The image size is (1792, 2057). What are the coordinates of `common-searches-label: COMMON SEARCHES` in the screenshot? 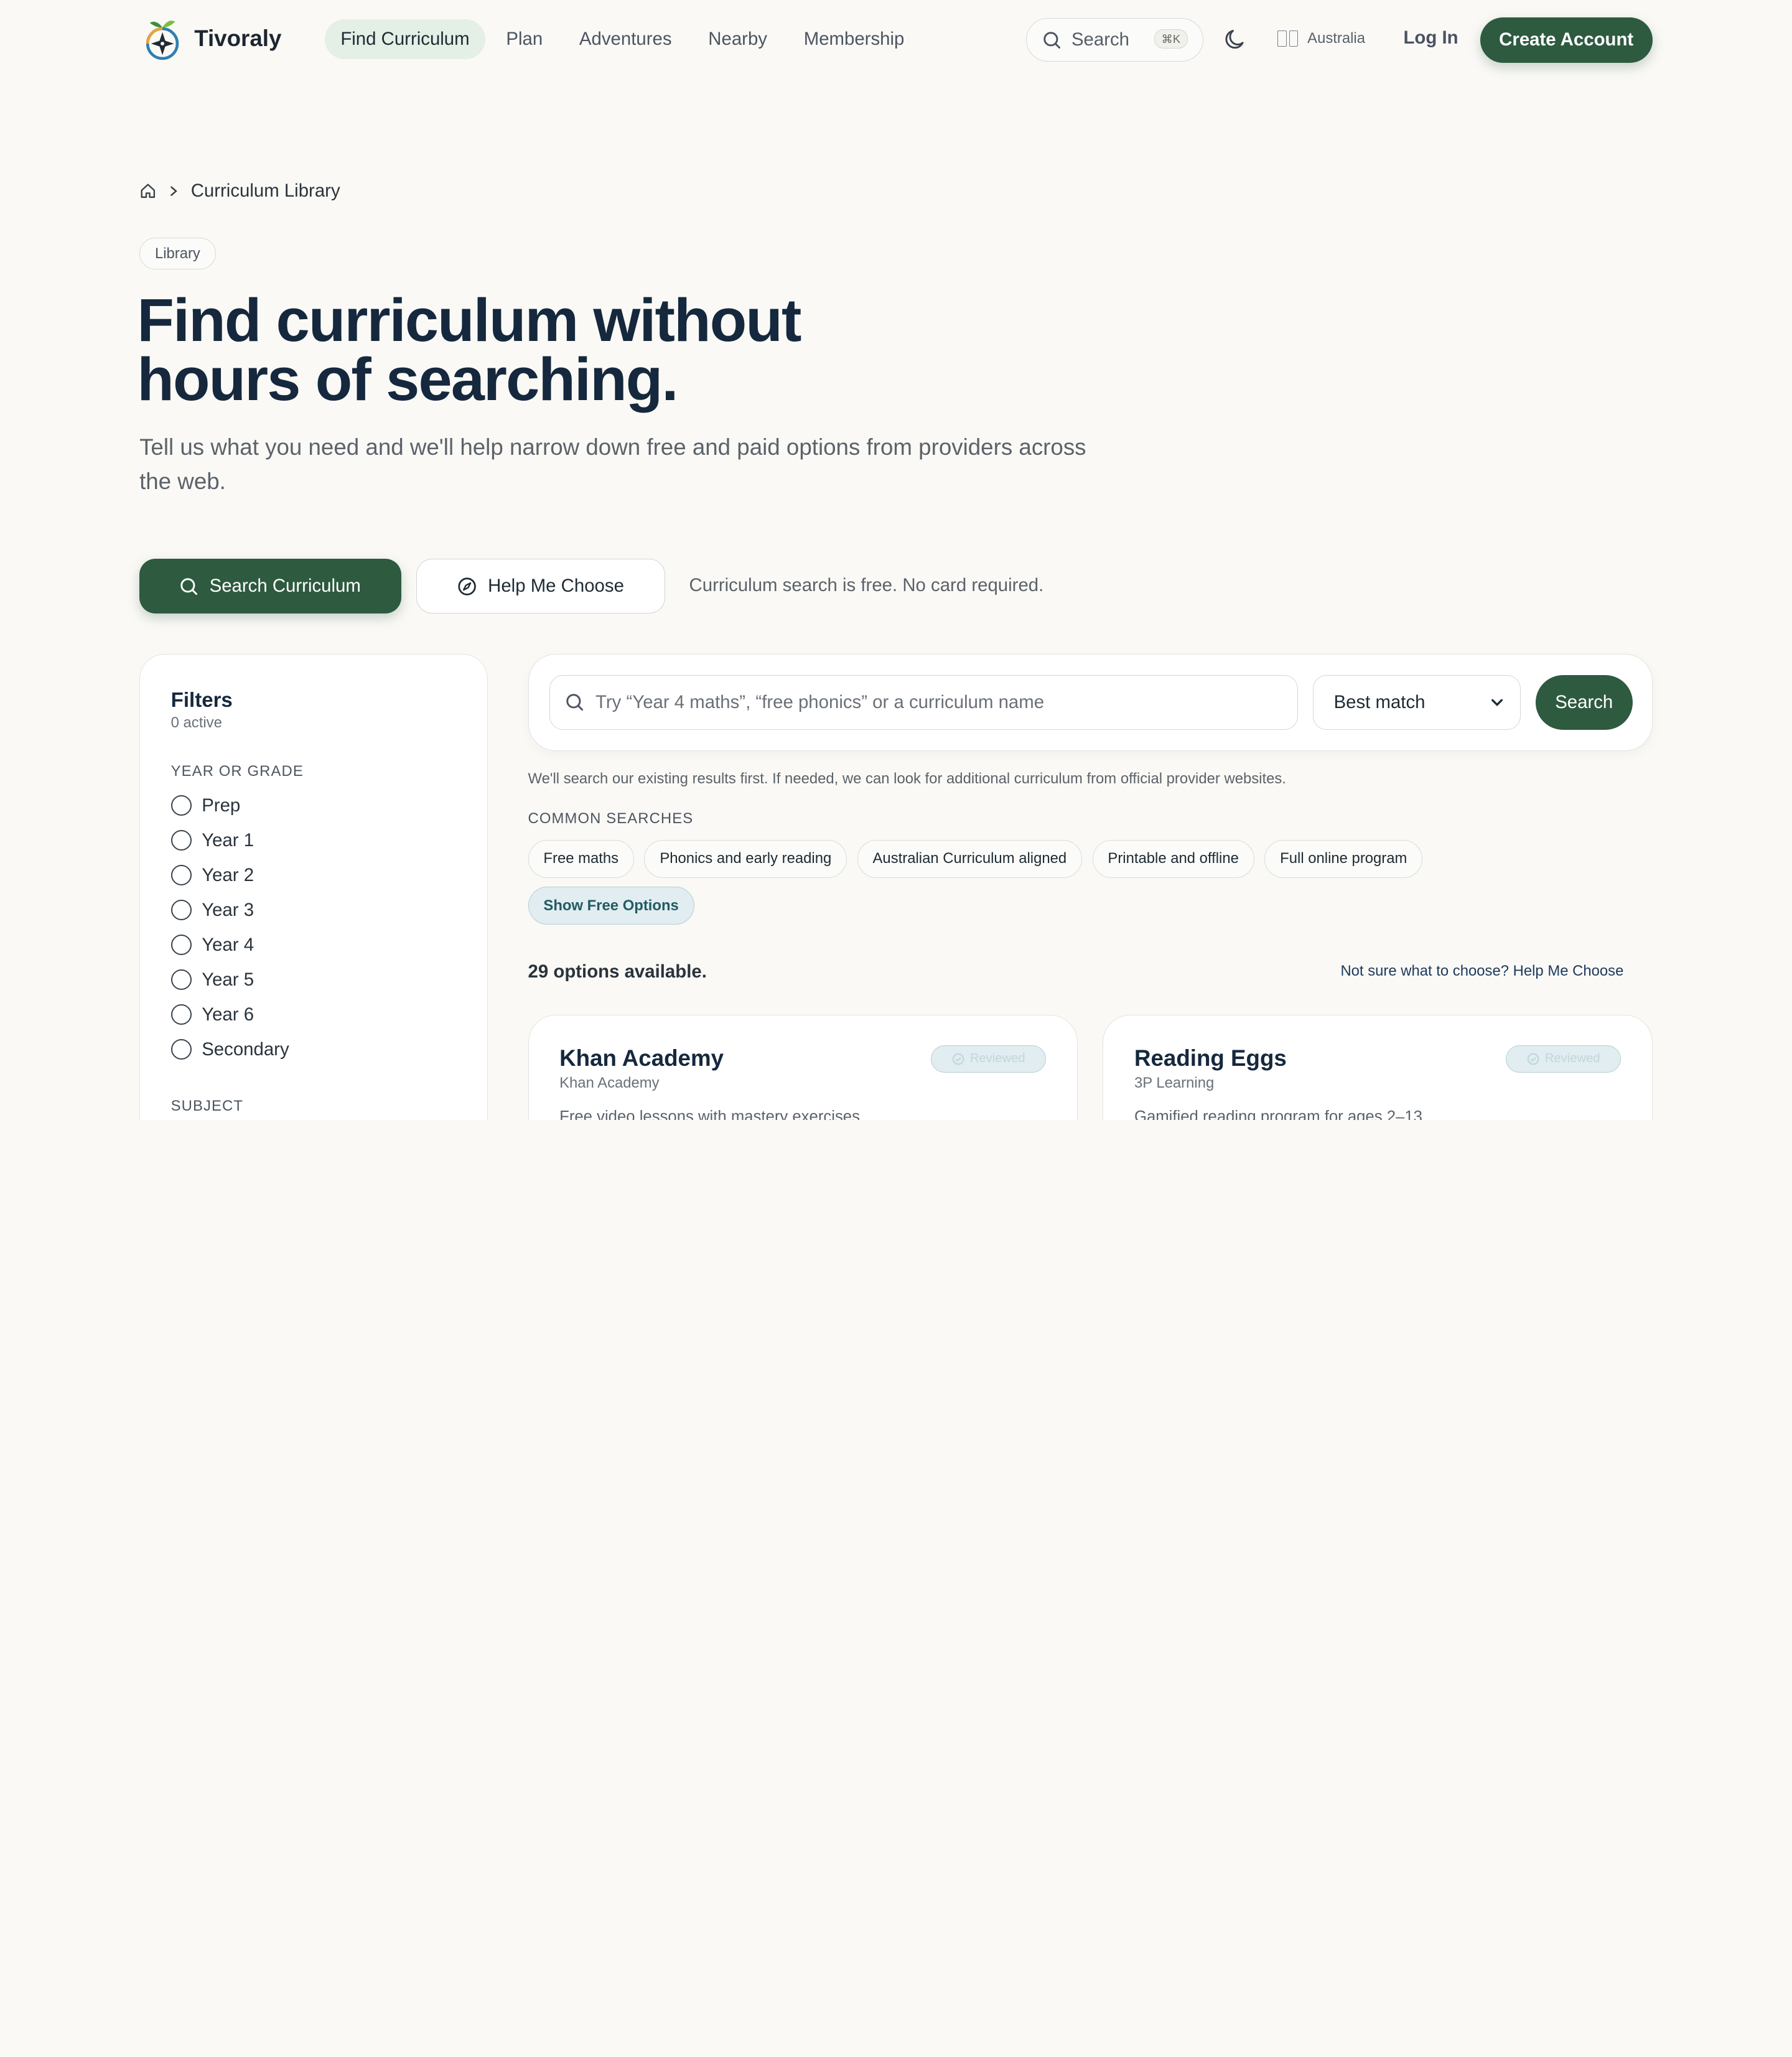 It's located at (611, 819).